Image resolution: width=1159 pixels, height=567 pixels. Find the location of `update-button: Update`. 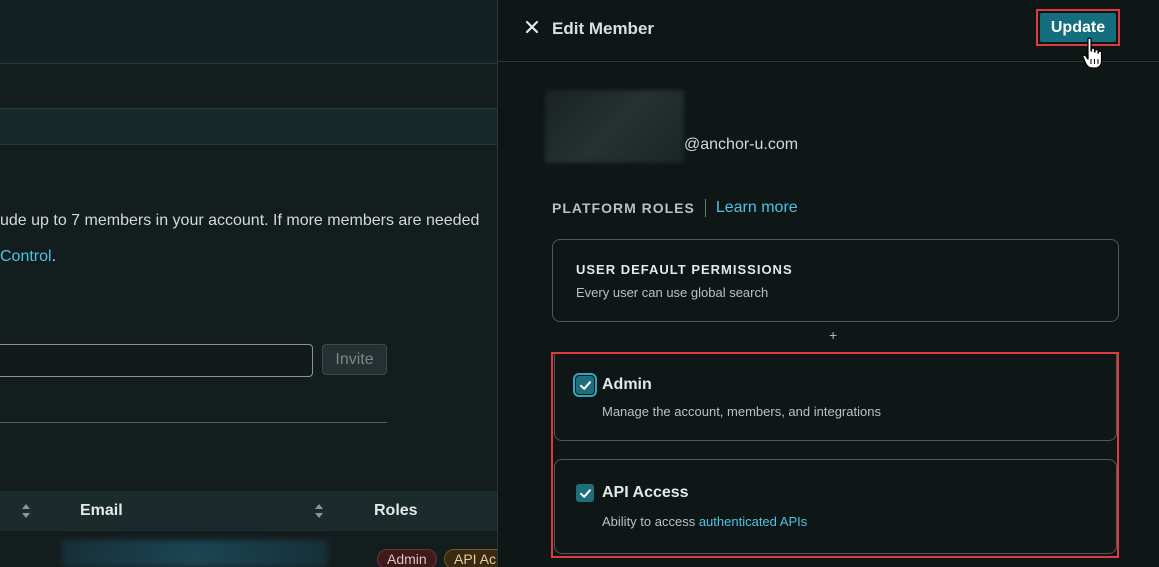

update-button: Update is located at coordinates (1078, 27).